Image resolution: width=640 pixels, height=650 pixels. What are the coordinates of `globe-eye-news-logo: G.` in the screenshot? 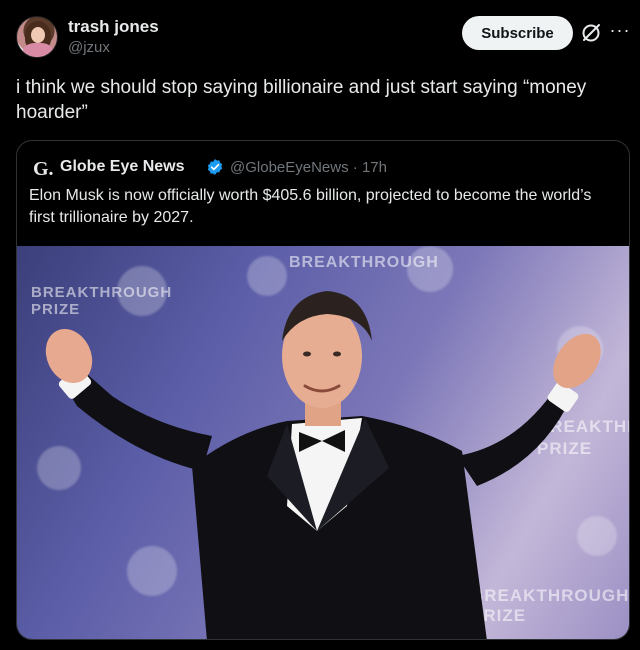 It's located at (43, 169).